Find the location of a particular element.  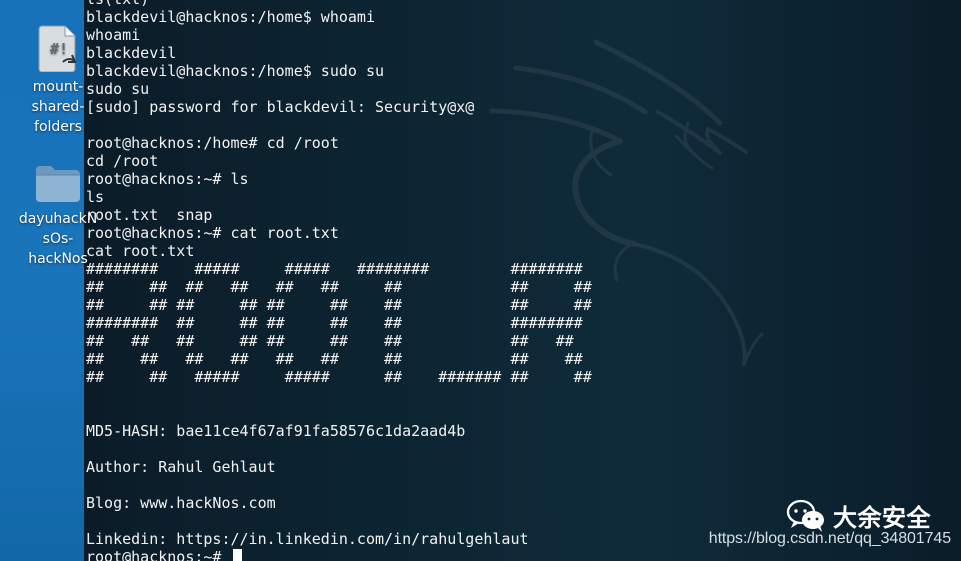

terminal-line: ######## ##### ##### ######## ######## is located at coordinates (334, 269).